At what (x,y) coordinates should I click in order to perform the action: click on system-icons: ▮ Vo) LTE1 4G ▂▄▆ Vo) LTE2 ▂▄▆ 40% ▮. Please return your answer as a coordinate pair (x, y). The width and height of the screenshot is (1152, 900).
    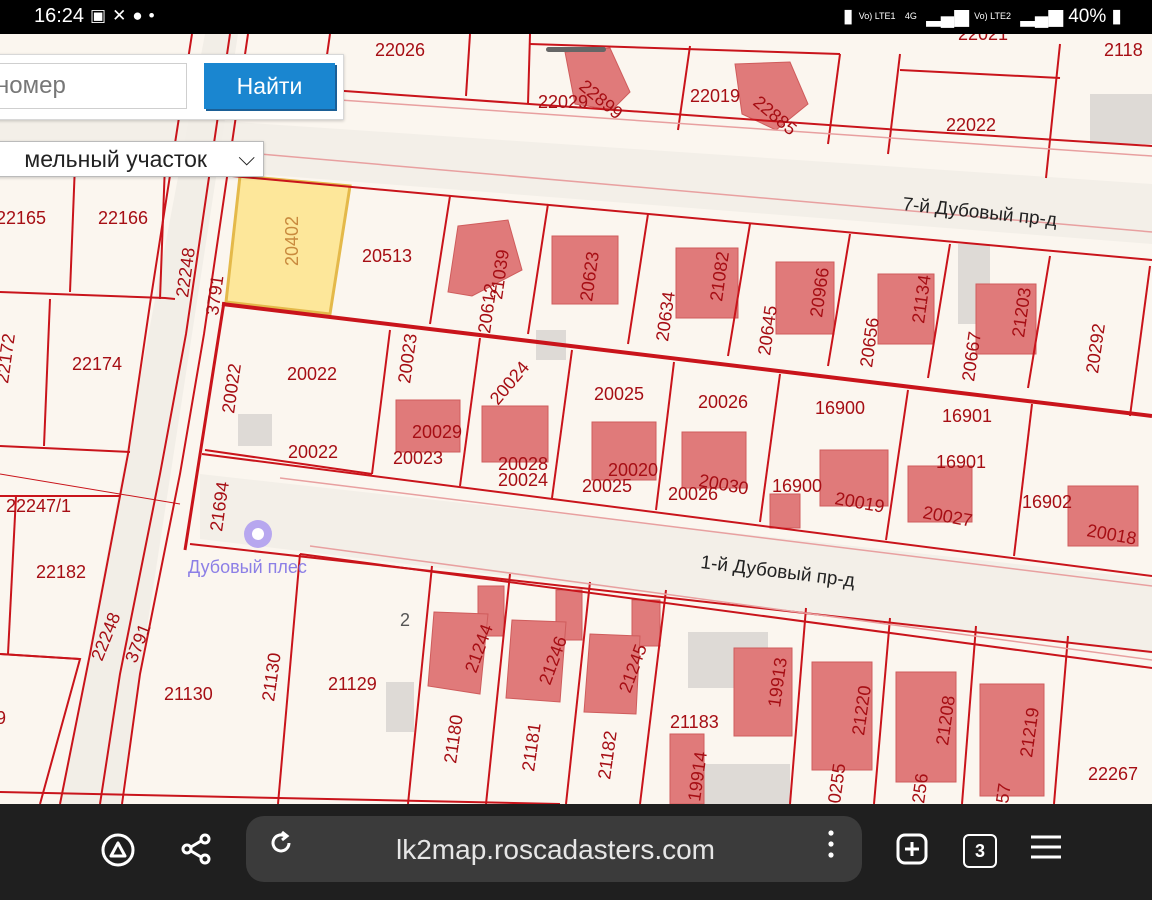
    Looking at the image, I should click on (982, 16).